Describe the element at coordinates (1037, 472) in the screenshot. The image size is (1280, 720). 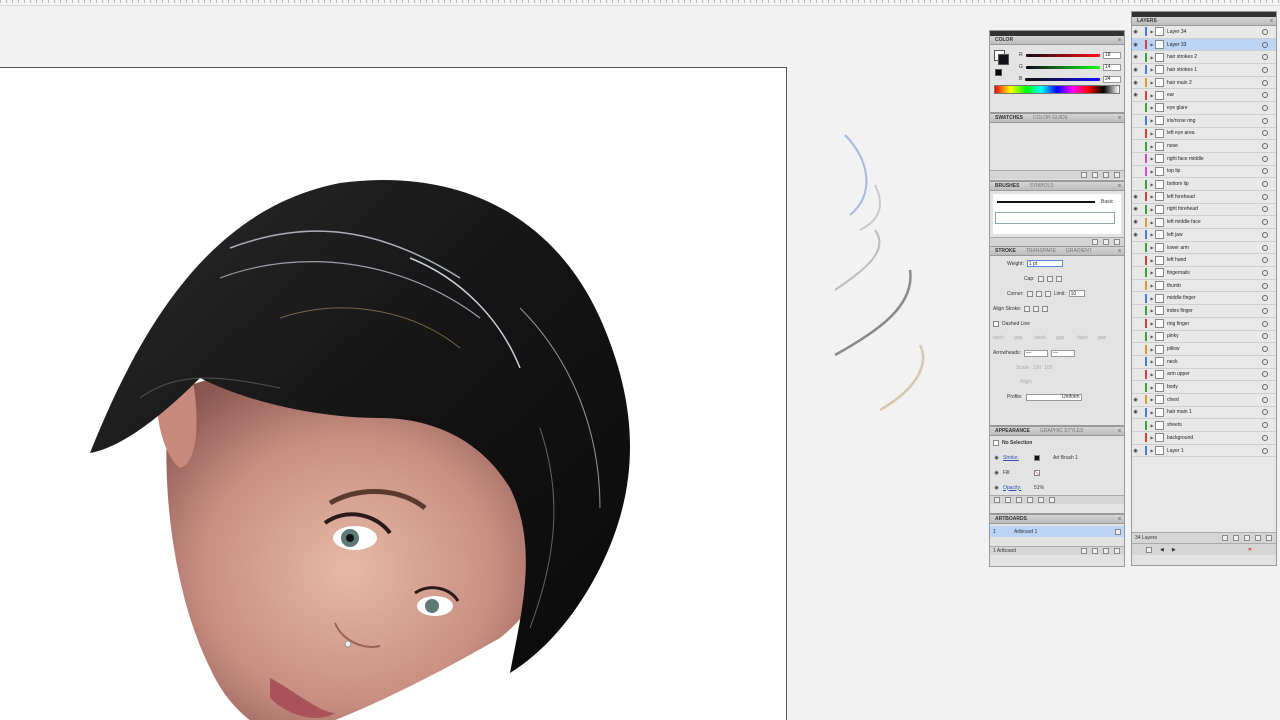
I see `fill-none-swatch` at that location.